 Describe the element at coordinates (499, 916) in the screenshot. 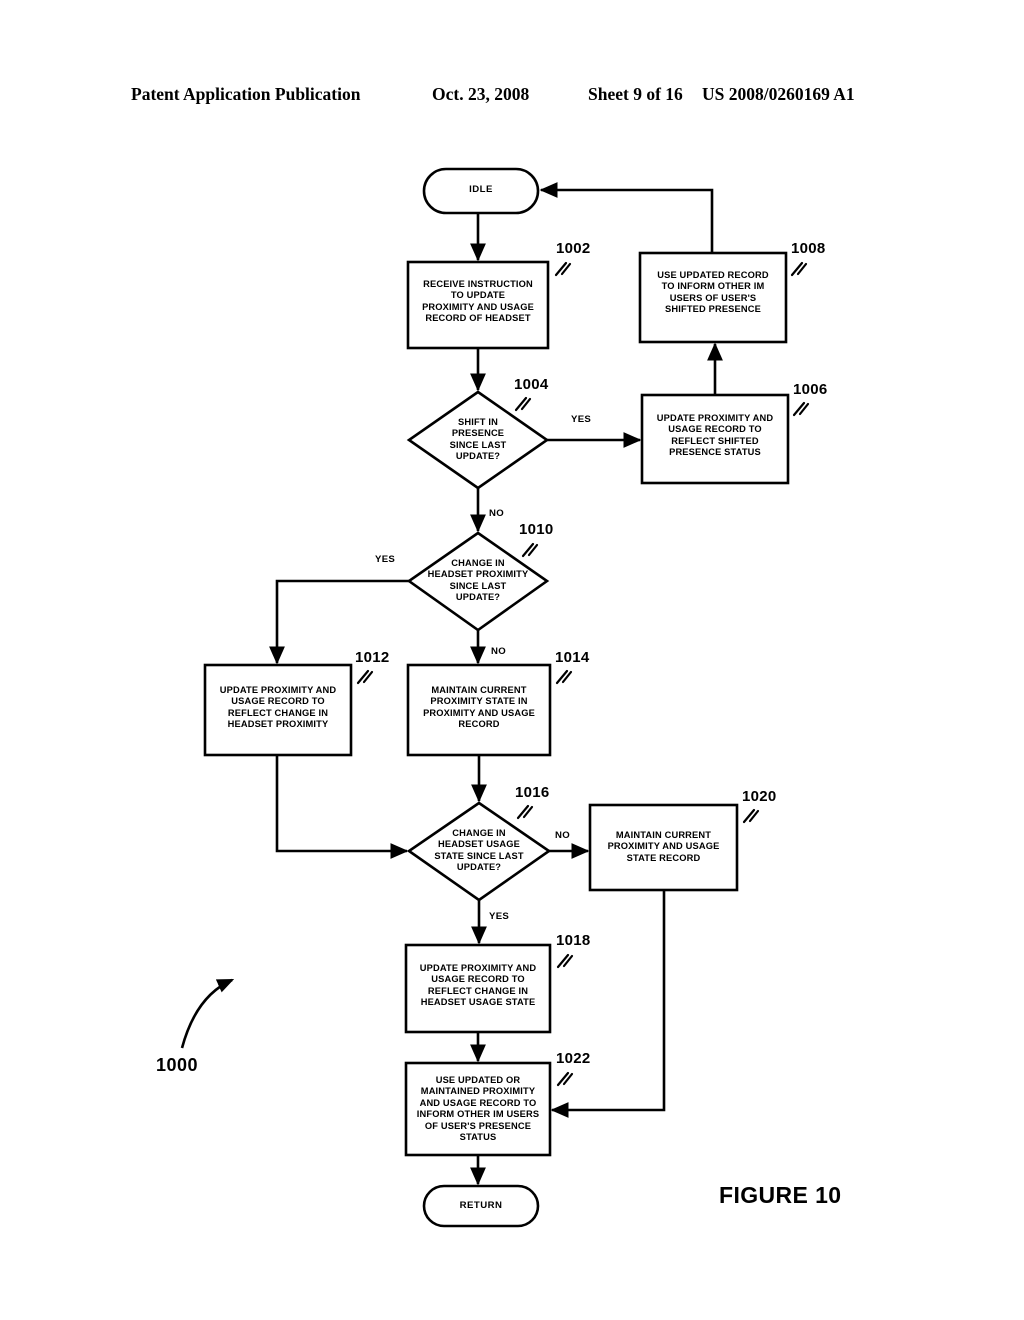

I see `edge-label-yes-1016: YES` at that location.